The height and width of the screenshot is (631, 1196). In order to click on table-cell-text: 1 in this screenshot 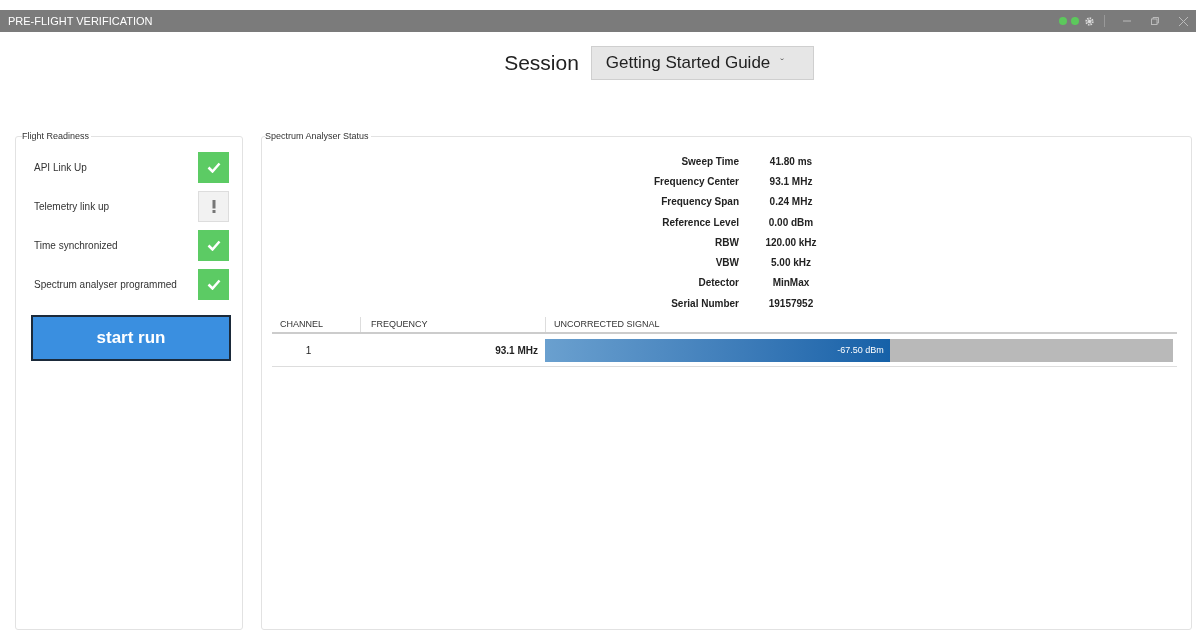, I will do `click(308, 350)`.